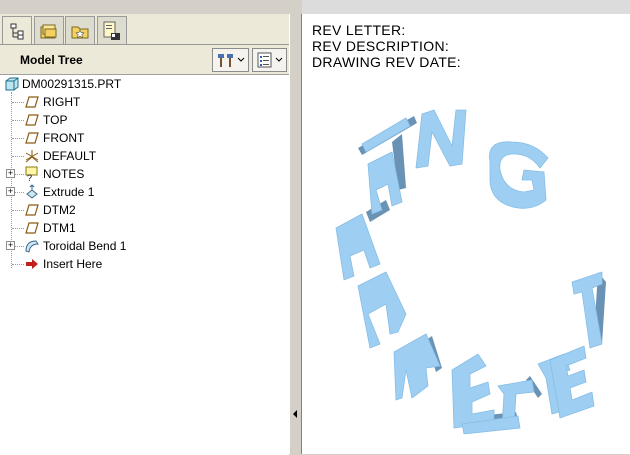 This screenshot has width=630, height=455. I want to click on extrude-icon, so click(32, 192).